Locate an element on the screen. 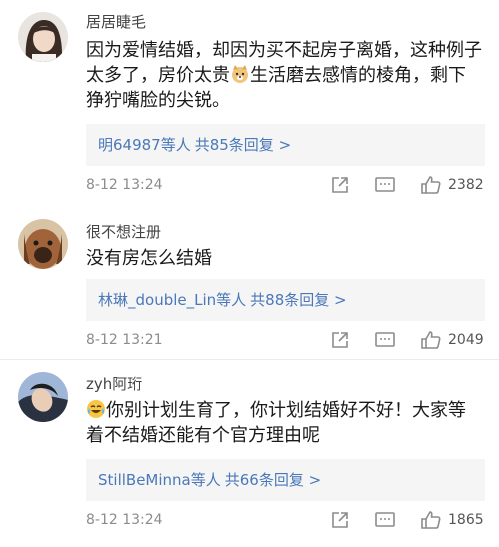 The image size is (499, 547). like-count: 1865 is located at coordinates (466, 520).